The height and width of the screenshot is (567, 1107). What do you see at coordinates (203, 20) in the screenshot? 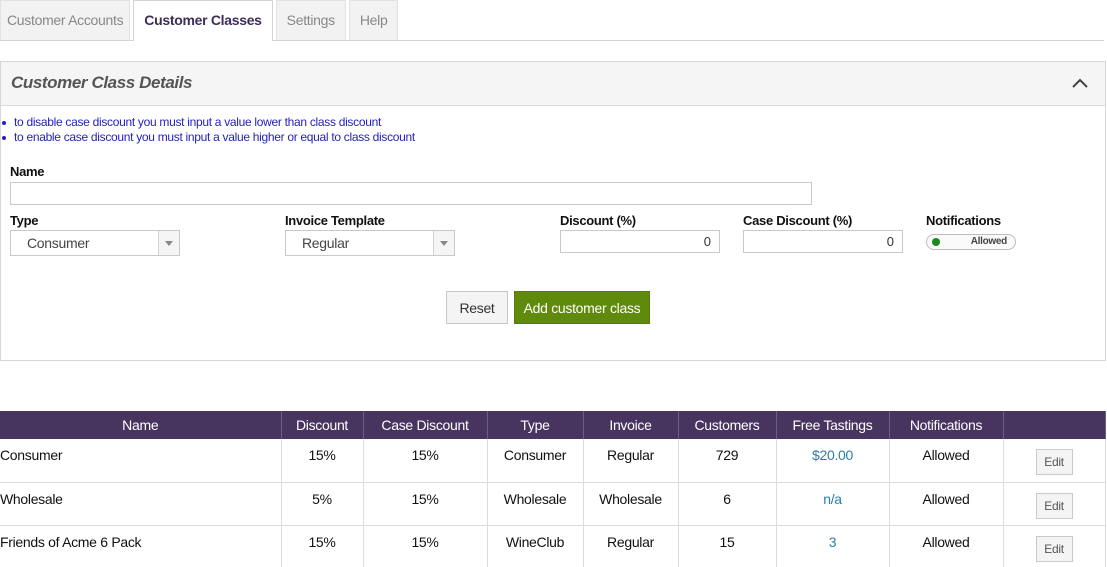
I see `tab-customer-classes: Customer Classes` at bounding box center [203, 20].